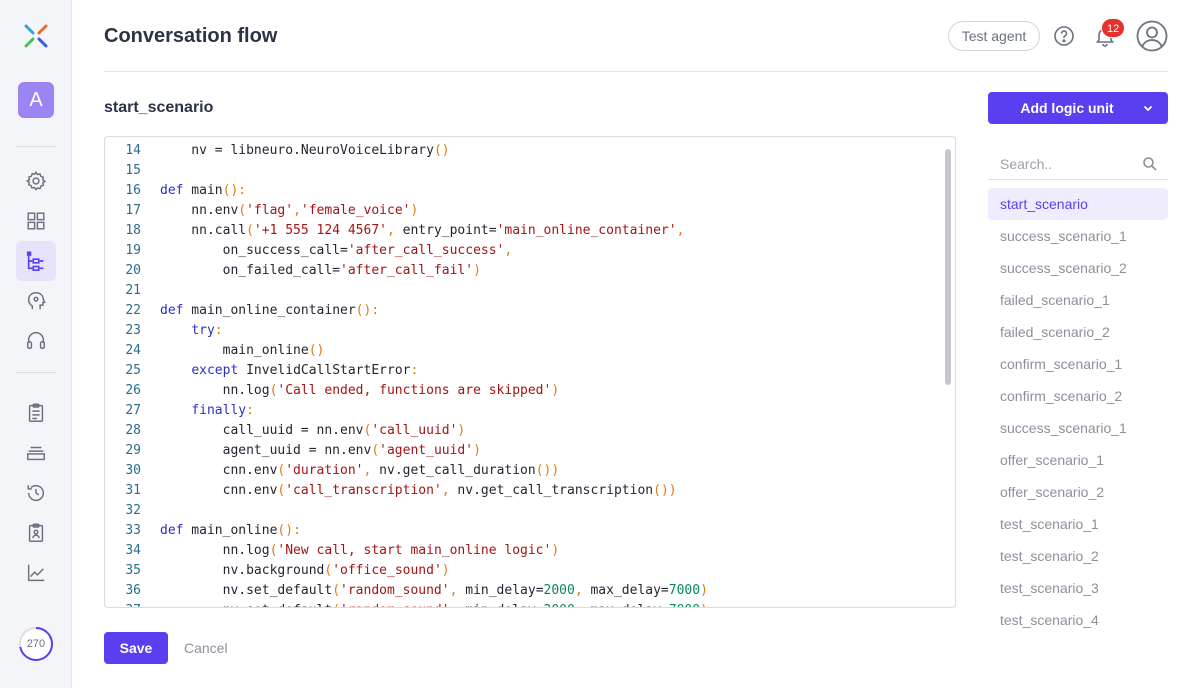 This screenshot has width=1200, height=688. Describe the element at coordinates (1070, 164) in the screenshot. I see `search-input` at that location.